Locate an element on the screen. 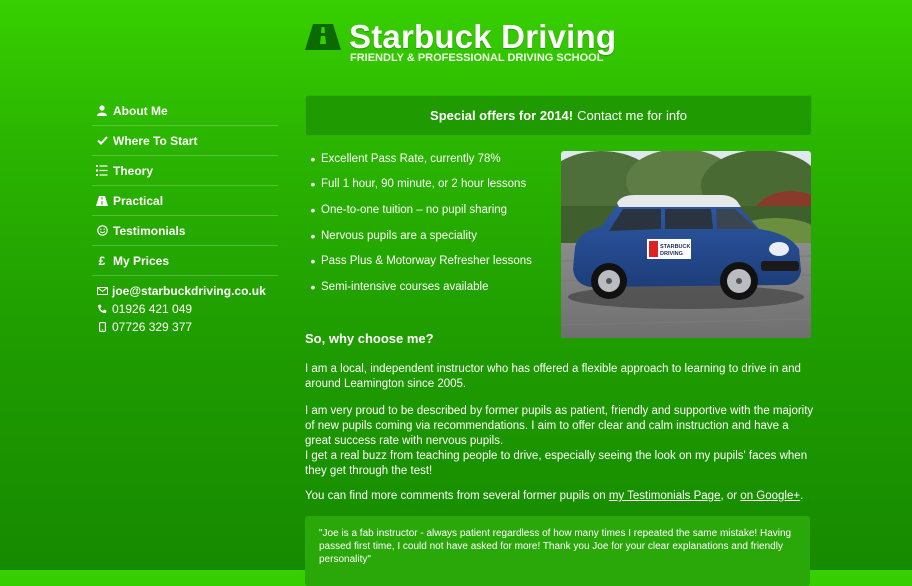 The height and width of the screenshot is (586, 912). list-item: • Semi-intensive courses available is located at coordinates (430, 287).